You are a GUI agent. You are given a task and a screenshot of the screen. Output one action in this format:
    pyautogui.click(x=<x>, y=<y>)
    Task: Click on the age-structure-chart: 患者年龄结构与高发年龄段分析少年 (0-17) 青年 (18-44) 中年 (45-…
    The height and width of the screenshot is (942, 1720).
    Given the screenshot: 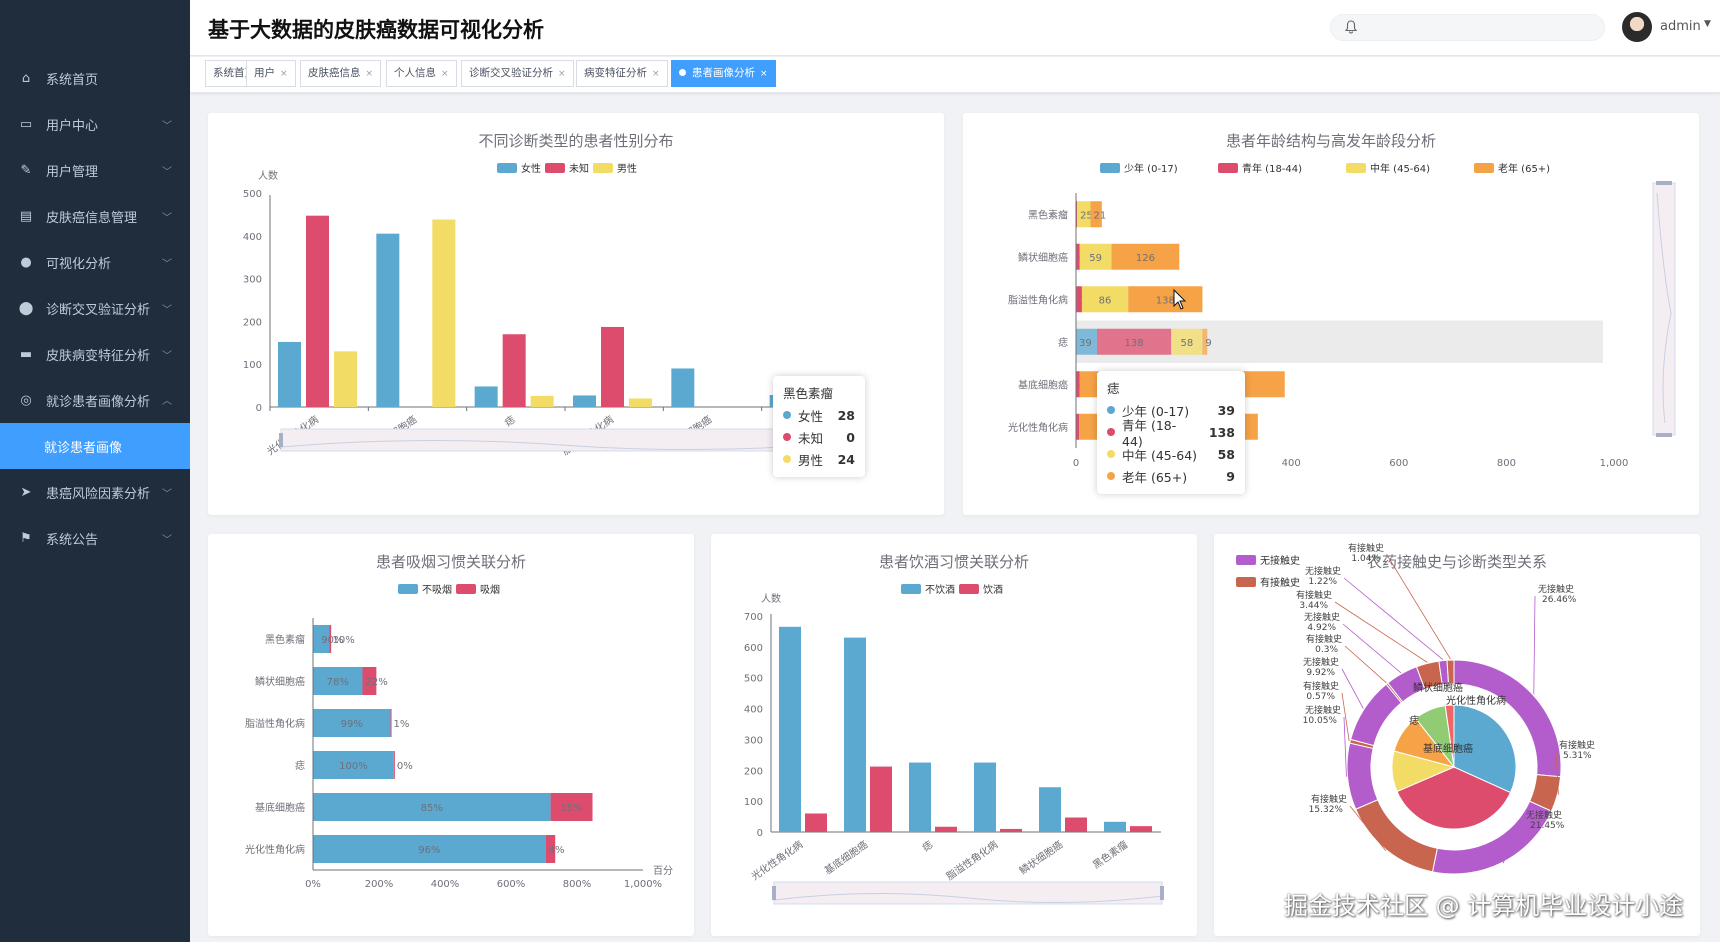 What is the action you would take?
    pyautogui.click(x=1342, y=300)
    